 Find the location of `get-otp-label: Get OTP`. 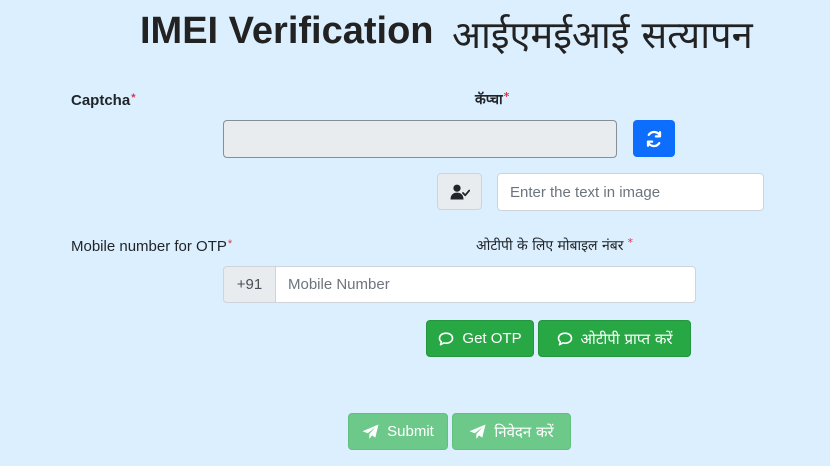

get-otp-label: Get OTP is located at coordinates (492, 338).